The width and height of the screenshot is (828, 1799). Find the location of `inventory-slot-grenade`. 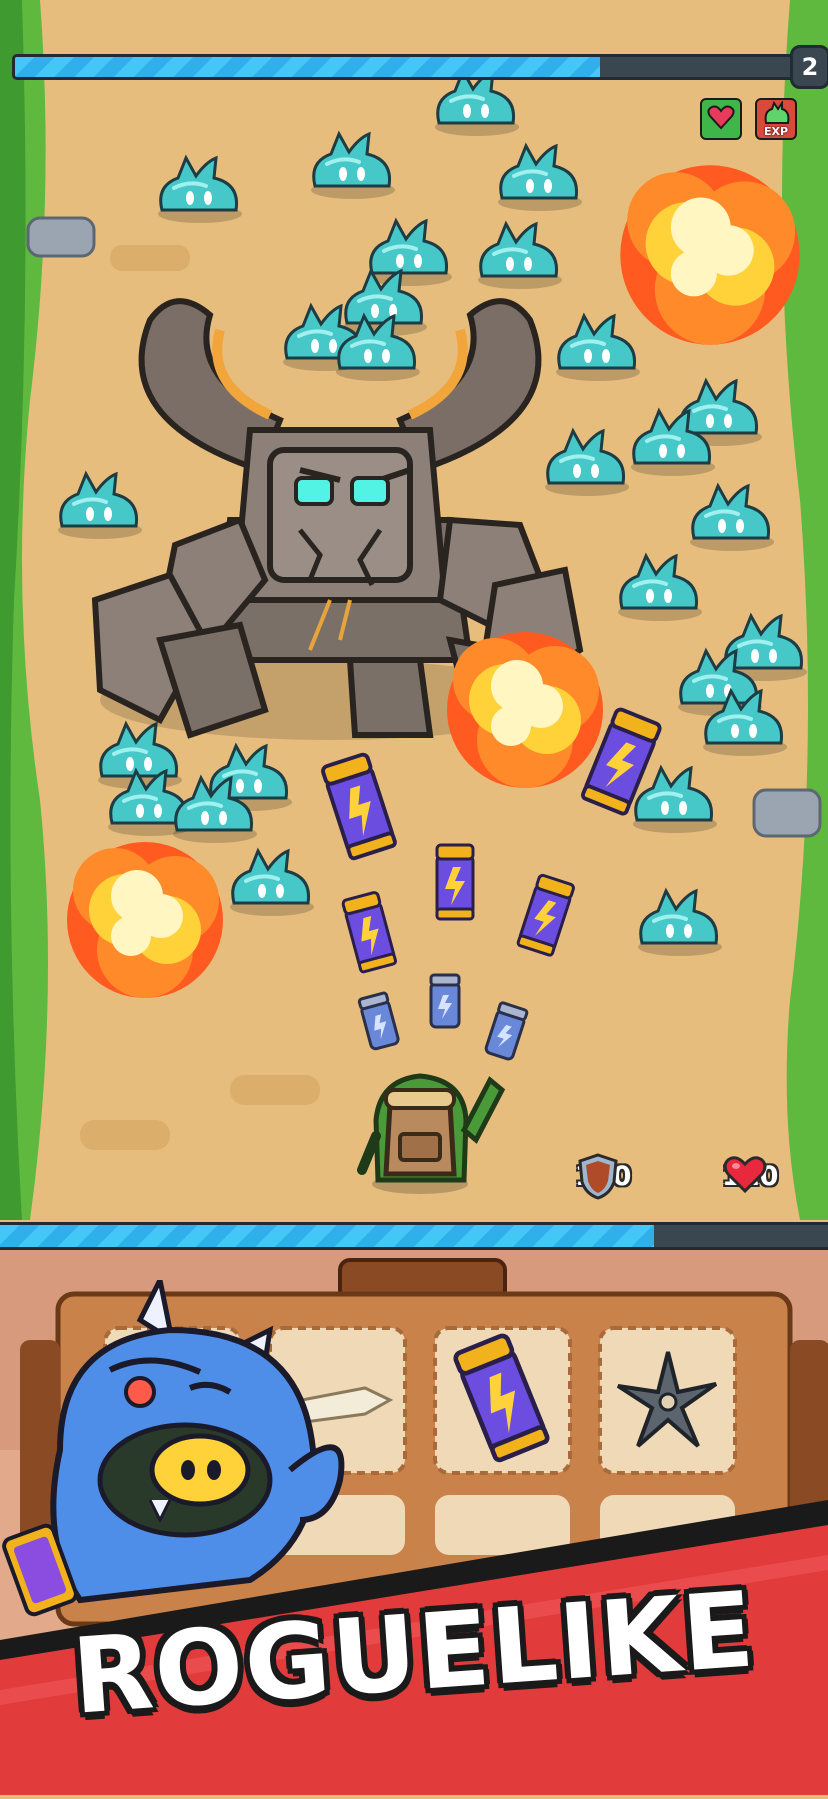

inventory-slot-grenade is located at coordinates (502, 1400).